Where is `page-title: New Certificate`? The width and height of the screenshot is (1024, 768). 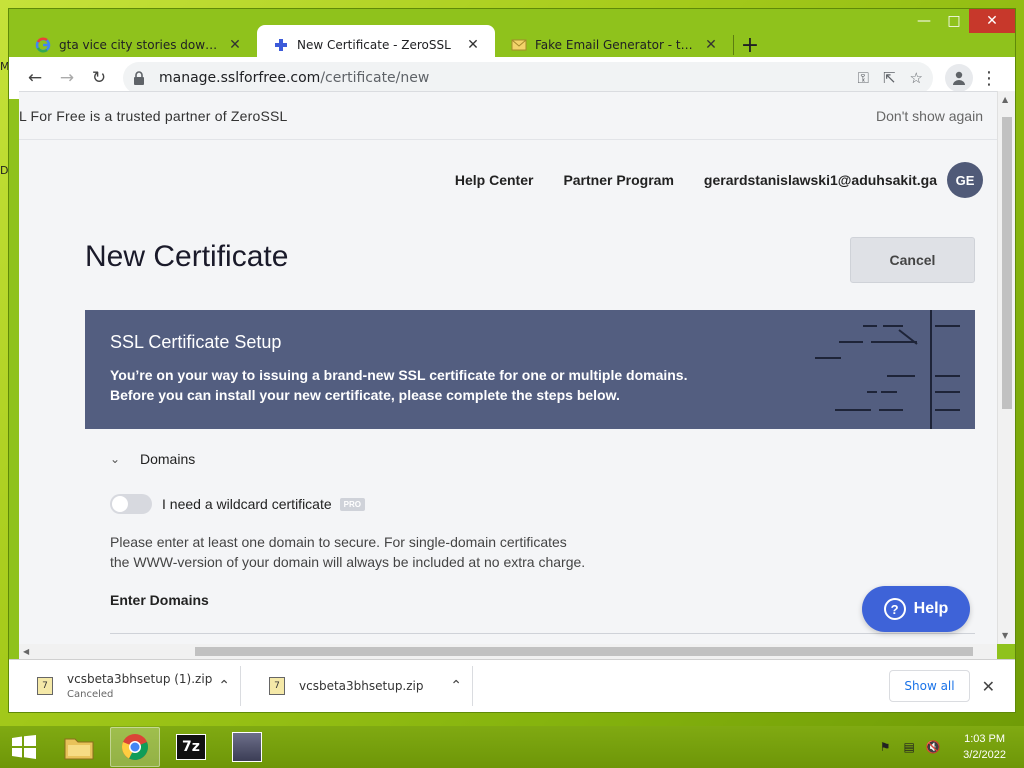 page-title: New Certificate is located at coordinates (187, 256).